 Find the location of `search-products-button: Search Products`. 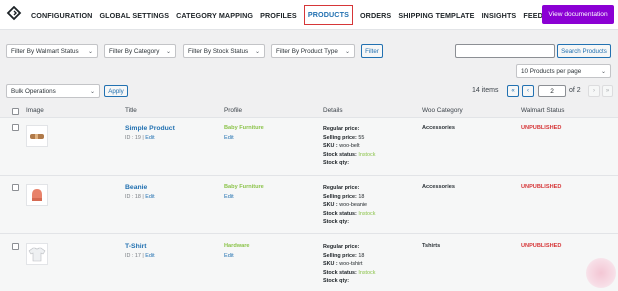

search-products-button: Search Products is located at coordinates (584, 51).